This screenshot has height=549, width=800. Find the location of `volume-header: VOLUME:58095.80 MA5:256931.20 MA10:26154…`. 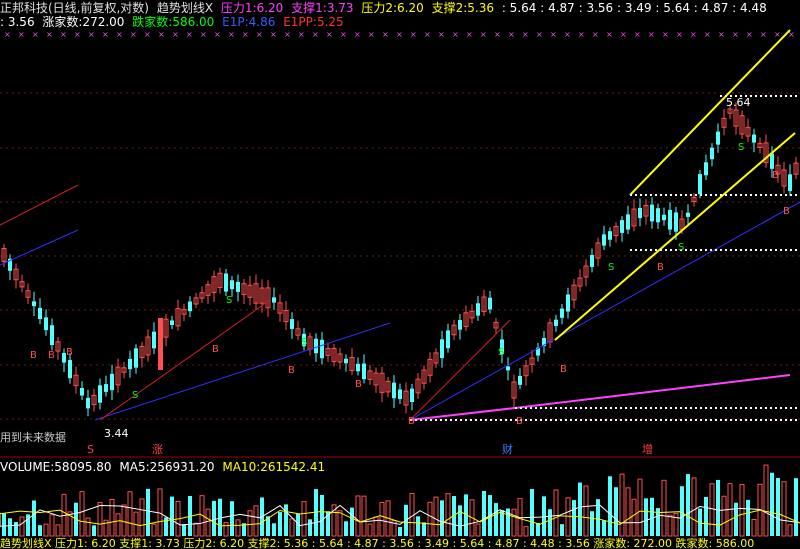

volume-header: VOLUME:58095.80 MA5:256931.20 MA10:26154… is located at coordinates (164, 467).